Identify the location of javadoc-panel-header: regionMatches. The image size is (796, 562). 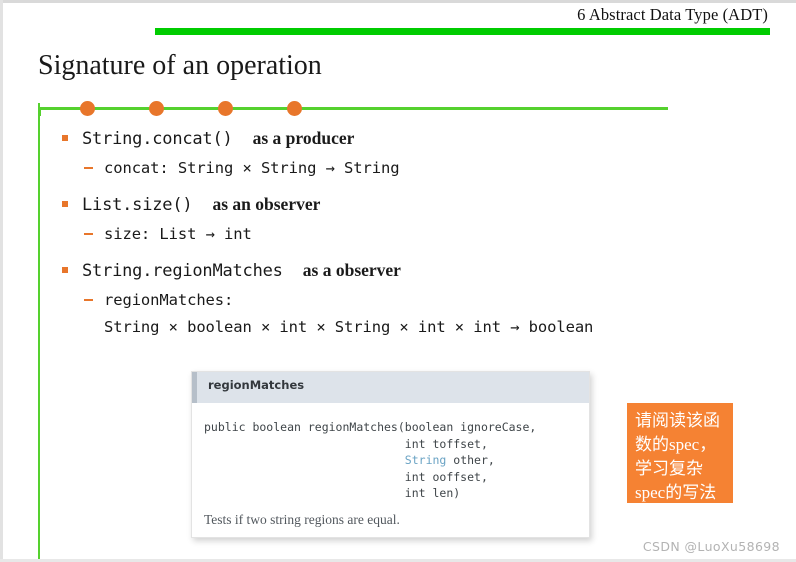
(390, 387).